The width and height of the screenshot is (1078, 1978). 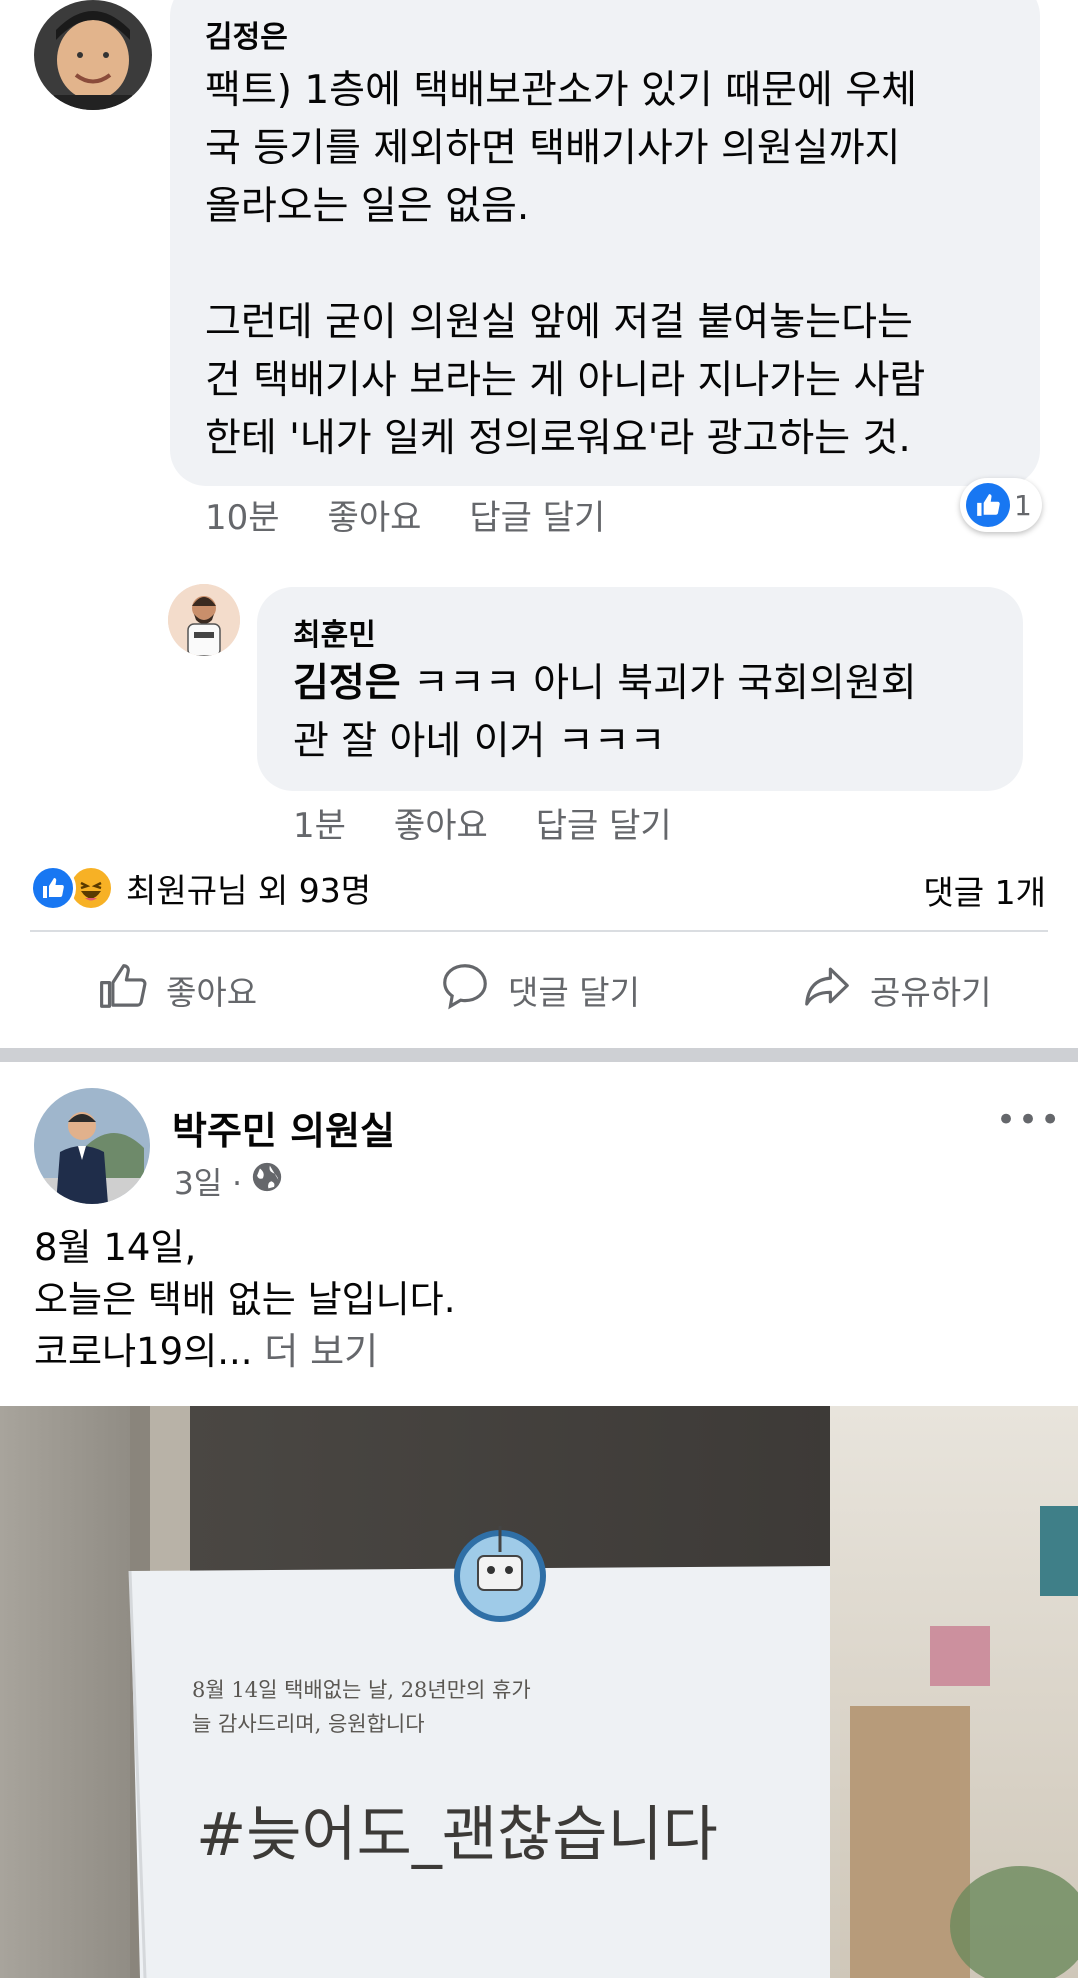 I want to click on comment-label: 댓글 달기, so click(x=574, y=992).